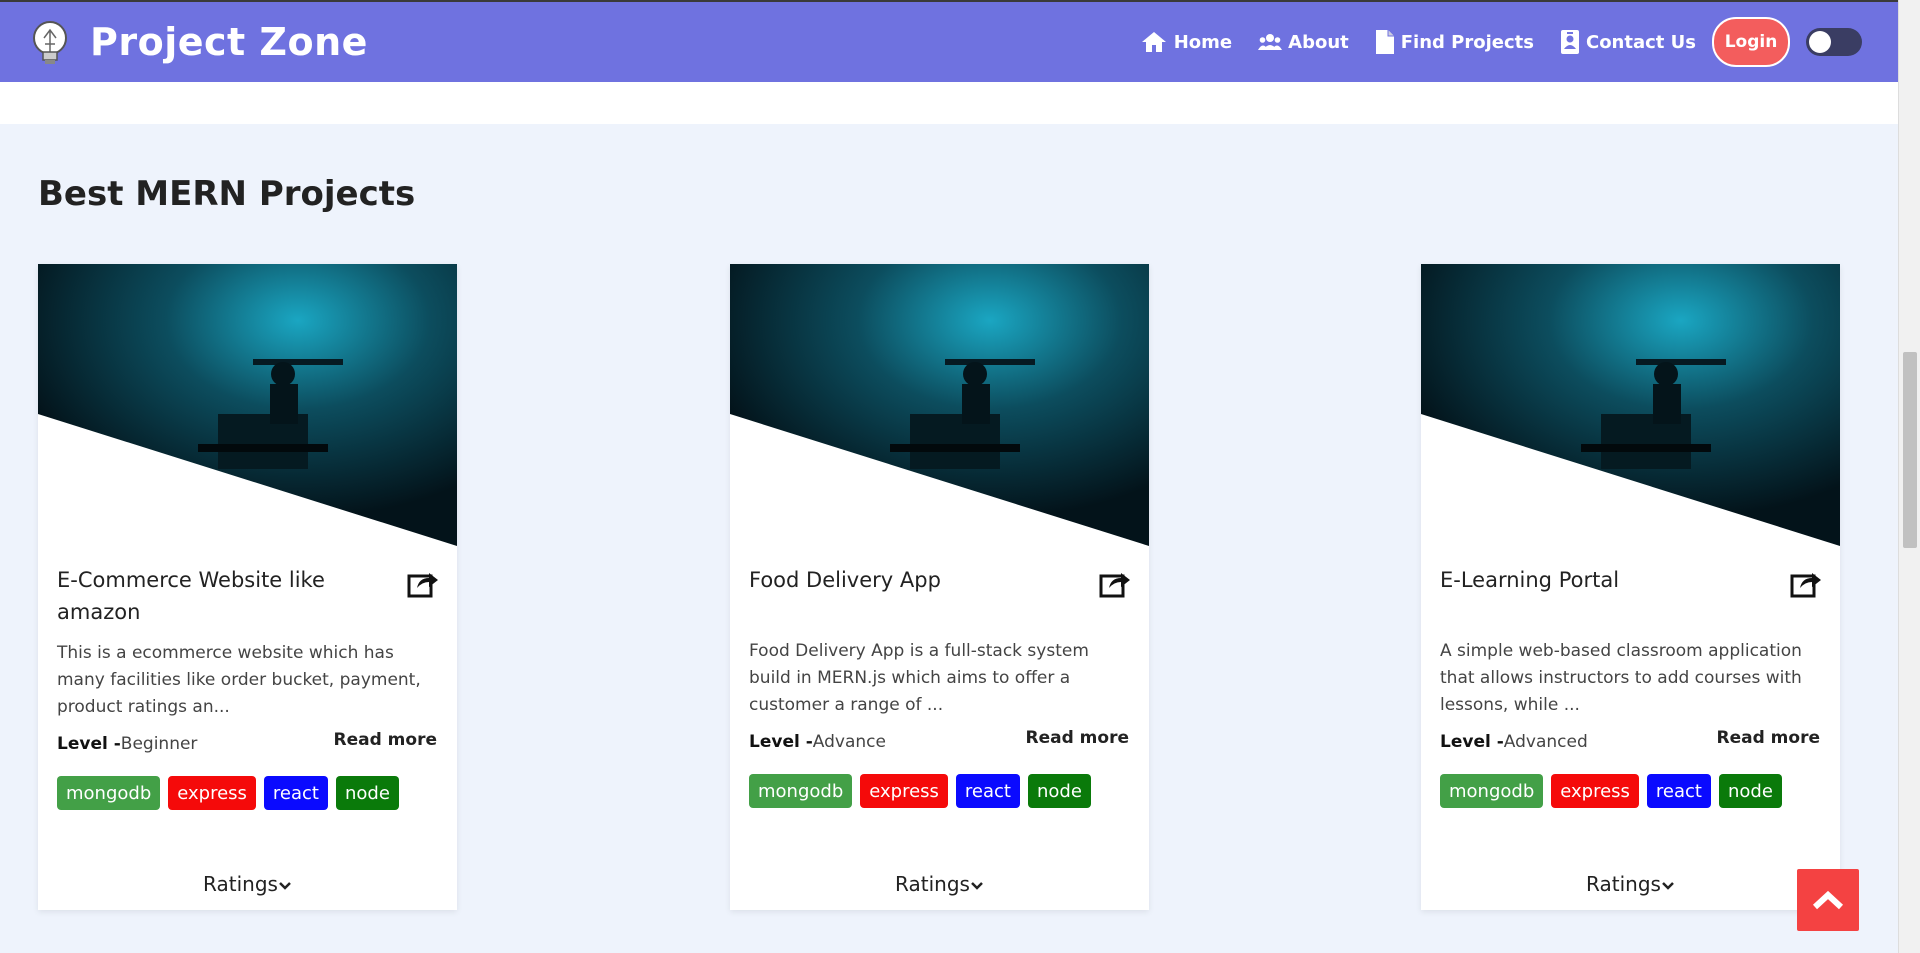  Describe the element at coordinates (1751, 42) in the screenshot. I see `login-button: Login` at that location.